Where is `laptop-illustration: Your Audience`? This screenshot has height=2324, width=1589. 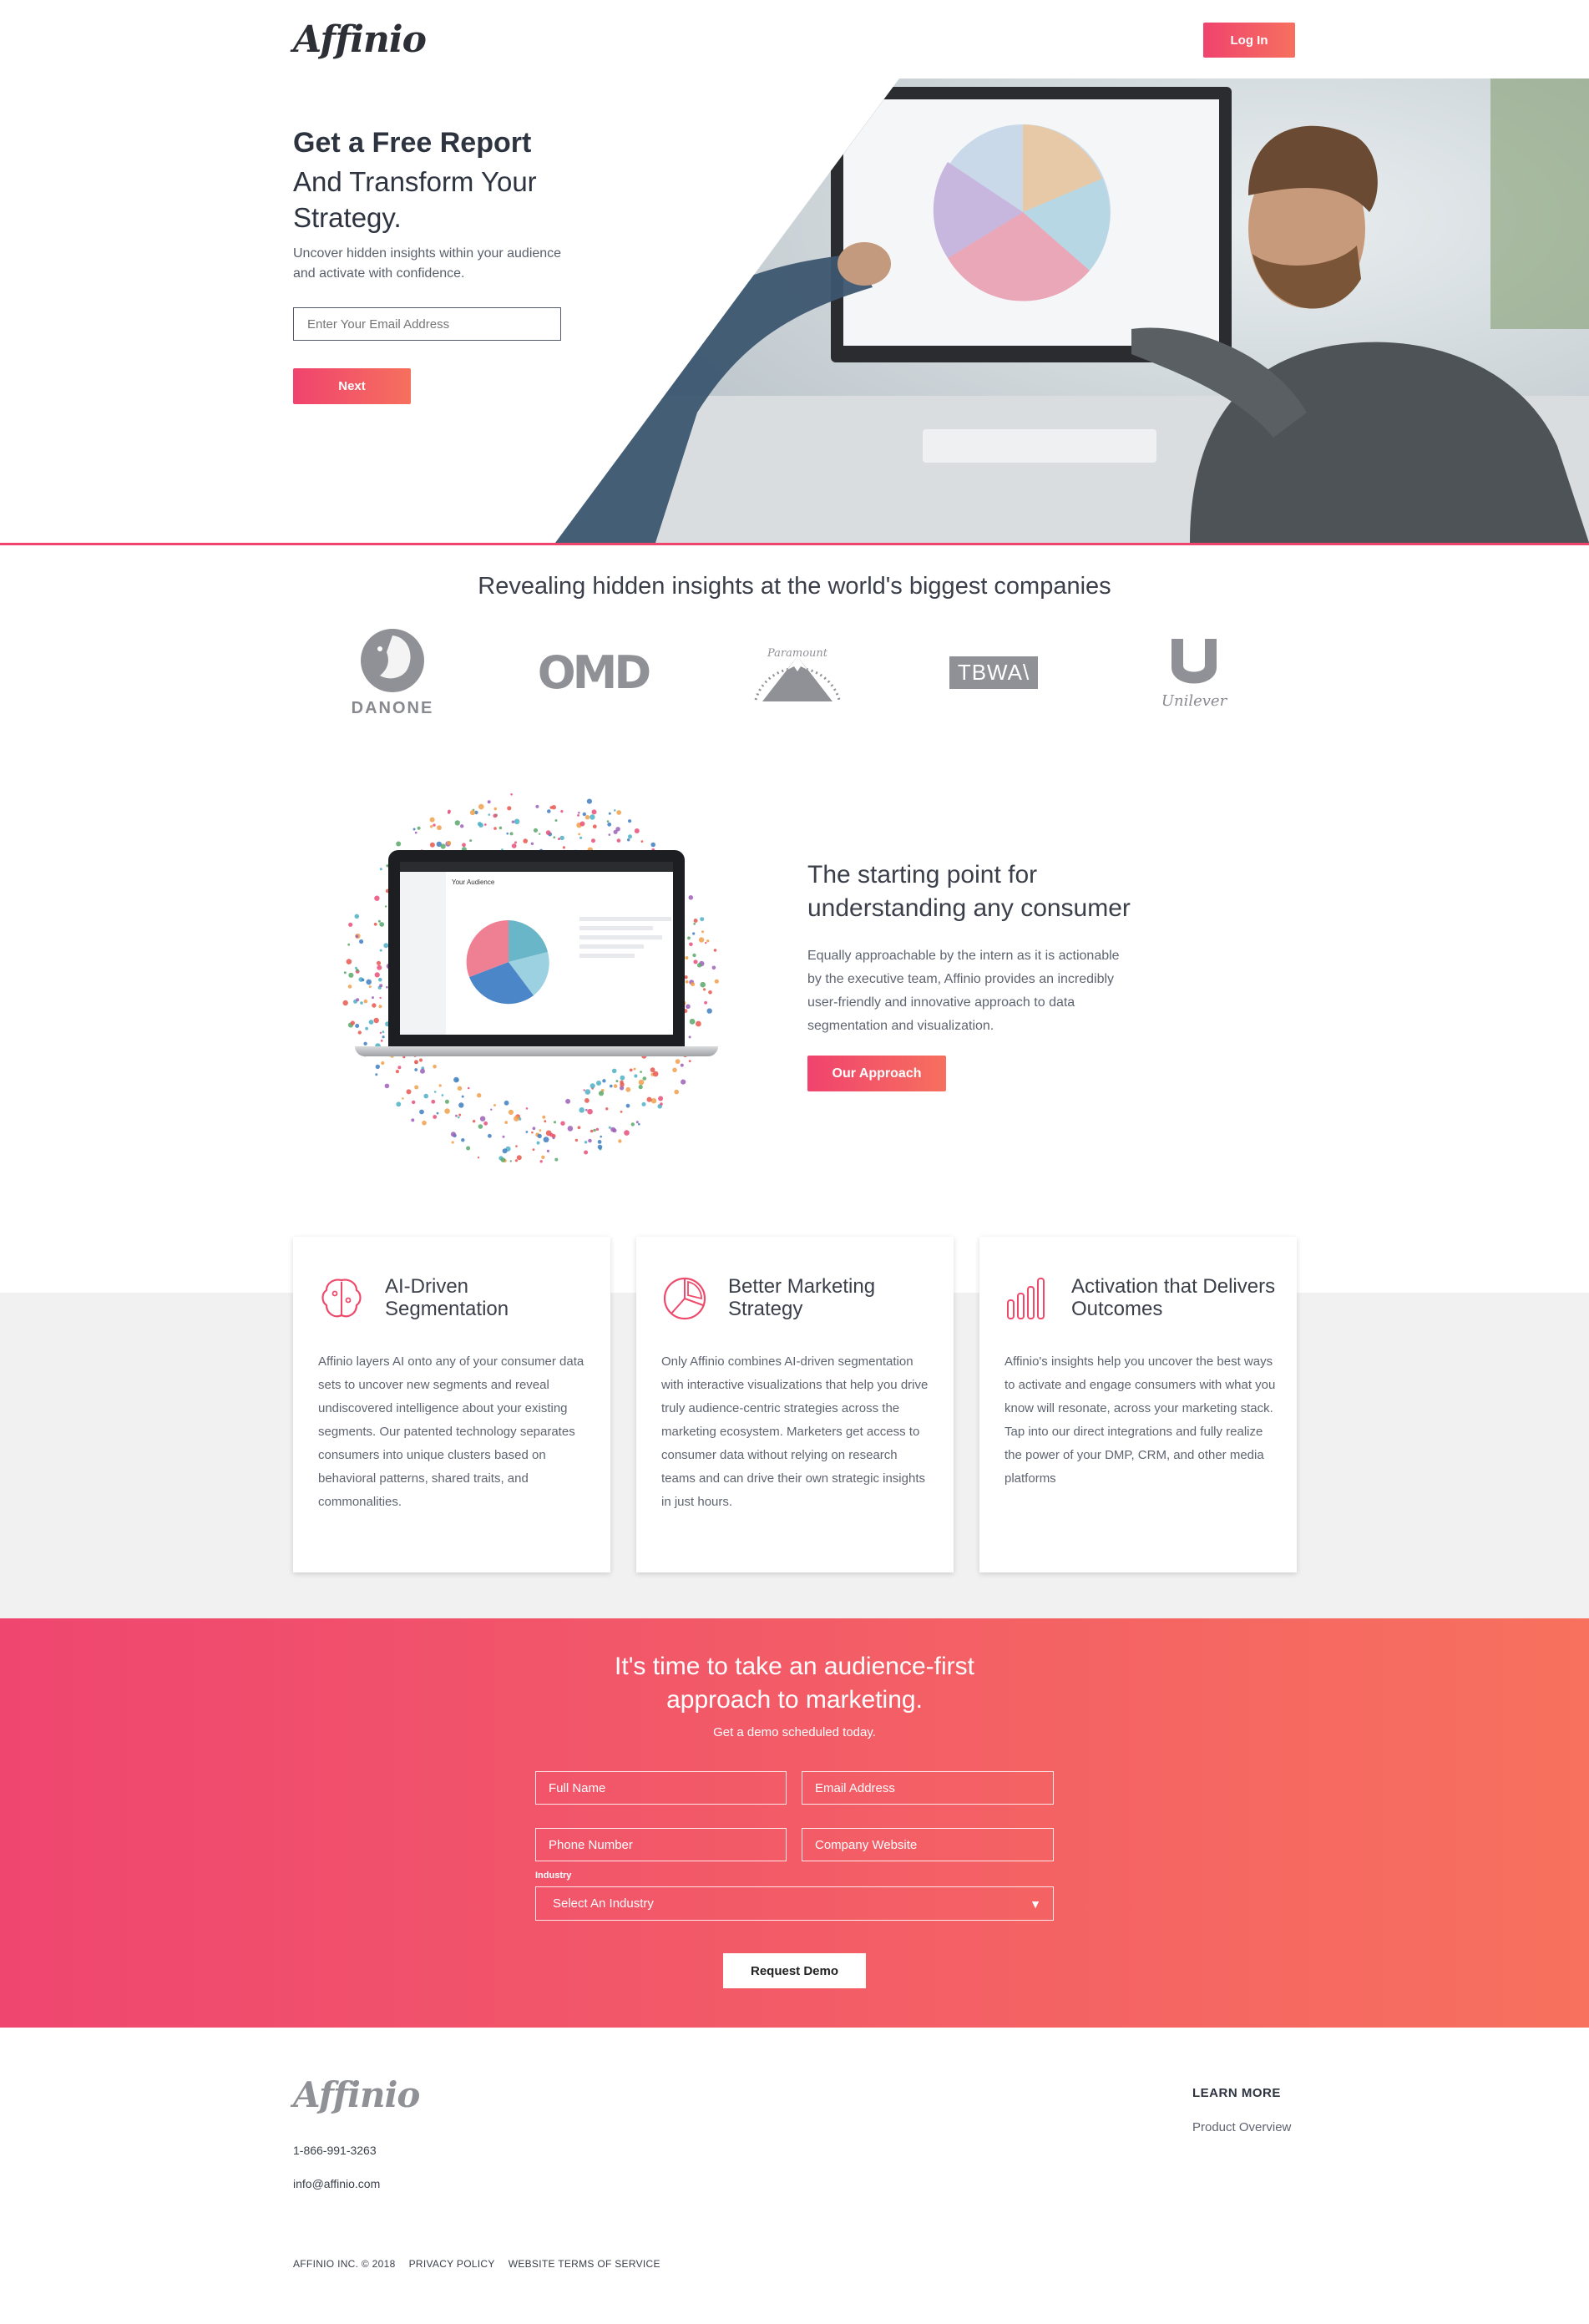 laptop-illustration: Your Audience is located at coordinates (530, 977).